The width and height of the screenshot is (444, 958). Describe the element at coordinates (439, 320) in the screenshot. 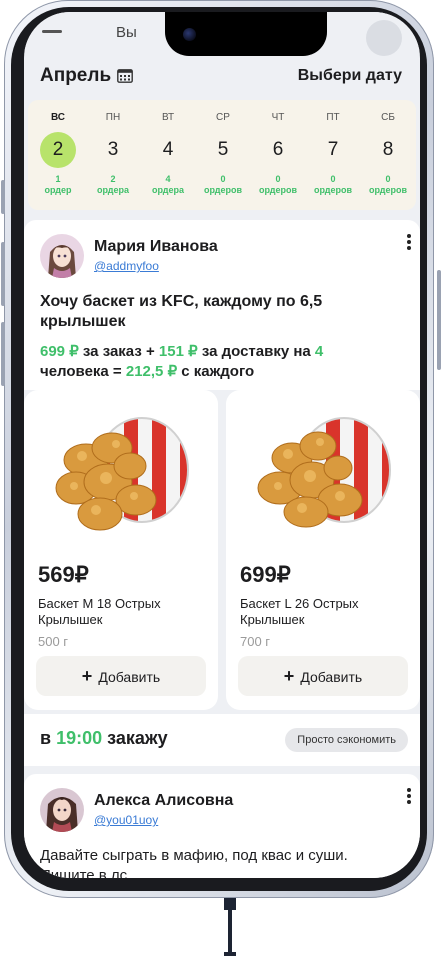

I see `power-button` at that location.